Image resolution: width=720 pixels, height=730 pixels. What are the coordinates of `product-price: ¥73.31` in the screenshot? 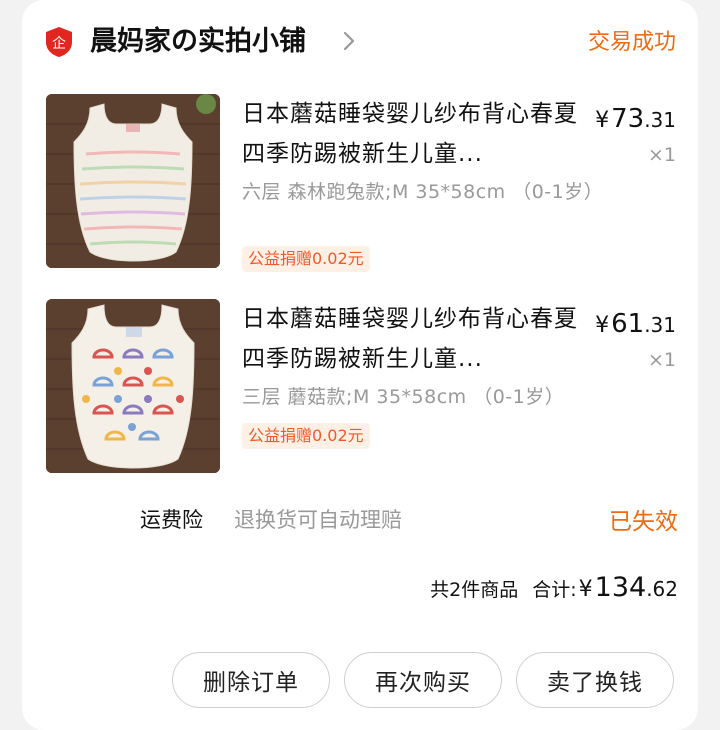 It's located at (635, 119).